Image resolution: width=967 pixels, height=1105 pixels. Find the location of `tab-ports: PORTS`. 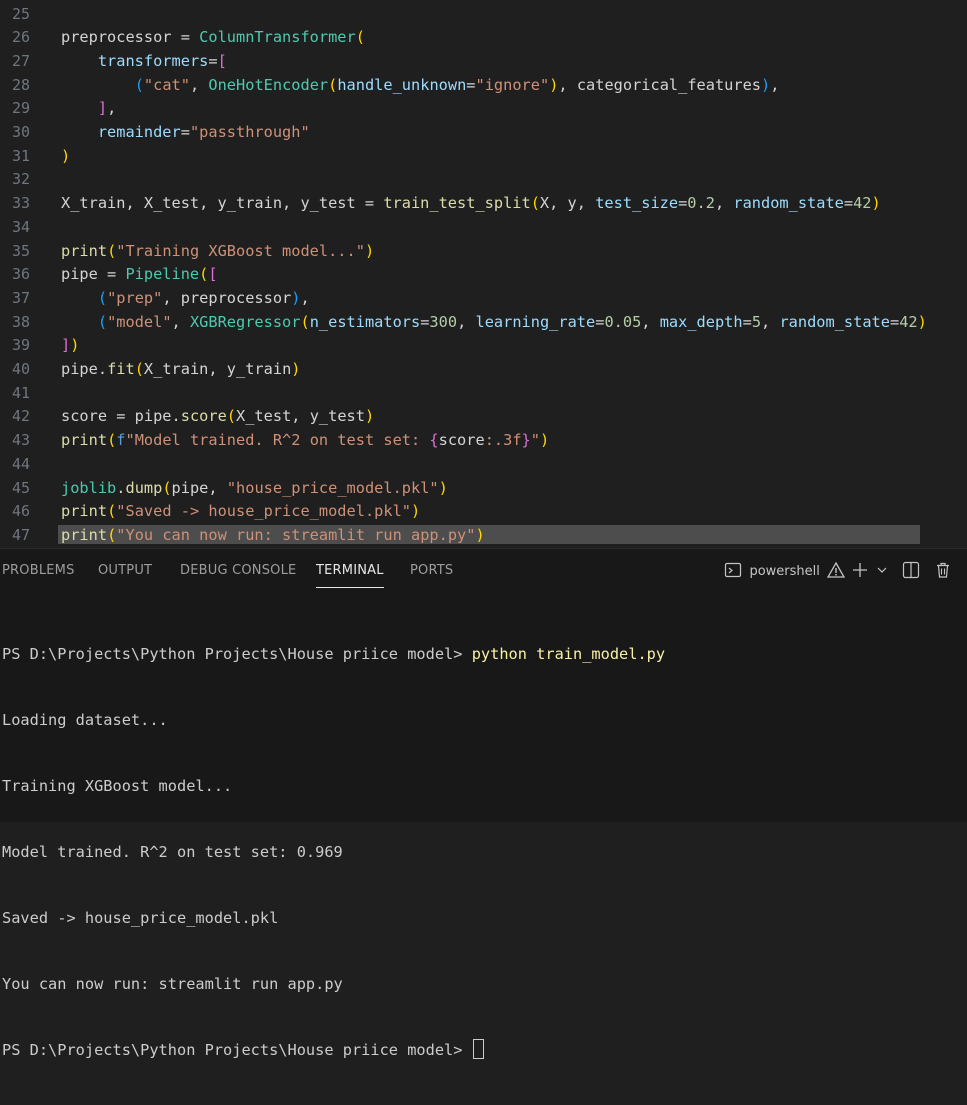

tab-ports: PORTS is located at coordinates (431, 570).